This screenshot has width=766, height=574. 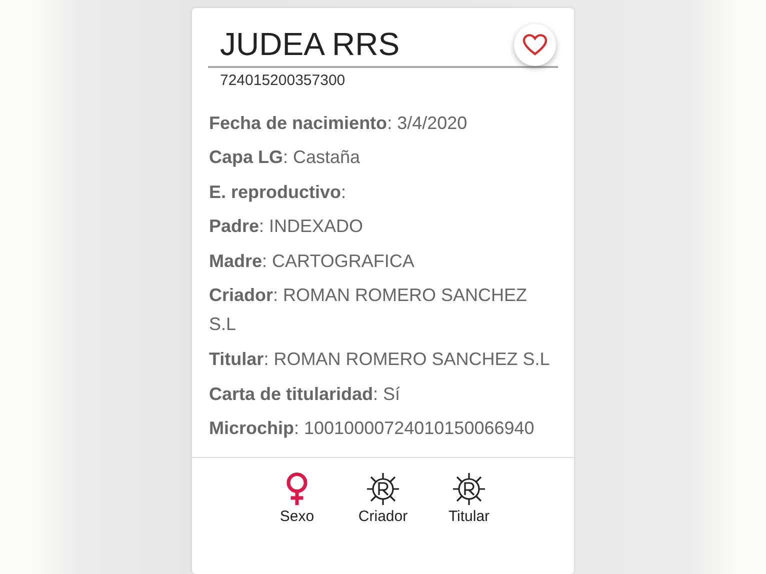 What do you see at coordinates (469, 517) in the screenshot?
I see `icon-label: Titular` at bounding box center [469, 517].